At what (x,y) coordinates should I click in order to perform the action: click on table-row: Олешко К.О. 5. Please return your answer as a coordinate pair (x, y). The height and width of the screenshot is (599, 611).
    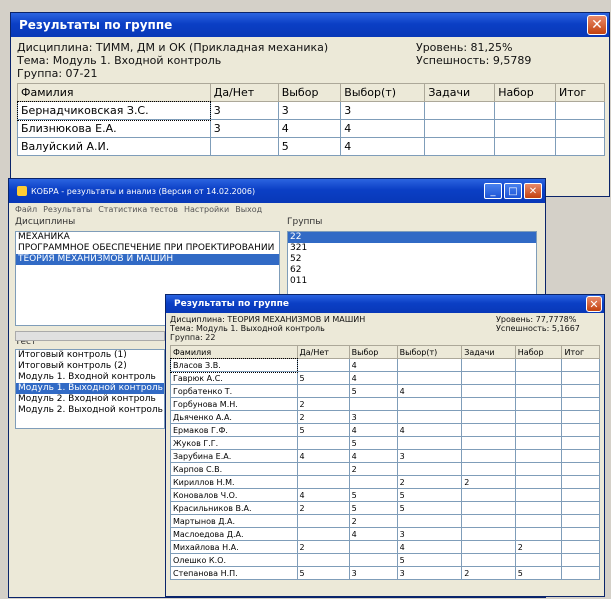
    Looking at the image, I should click on (385, 560).